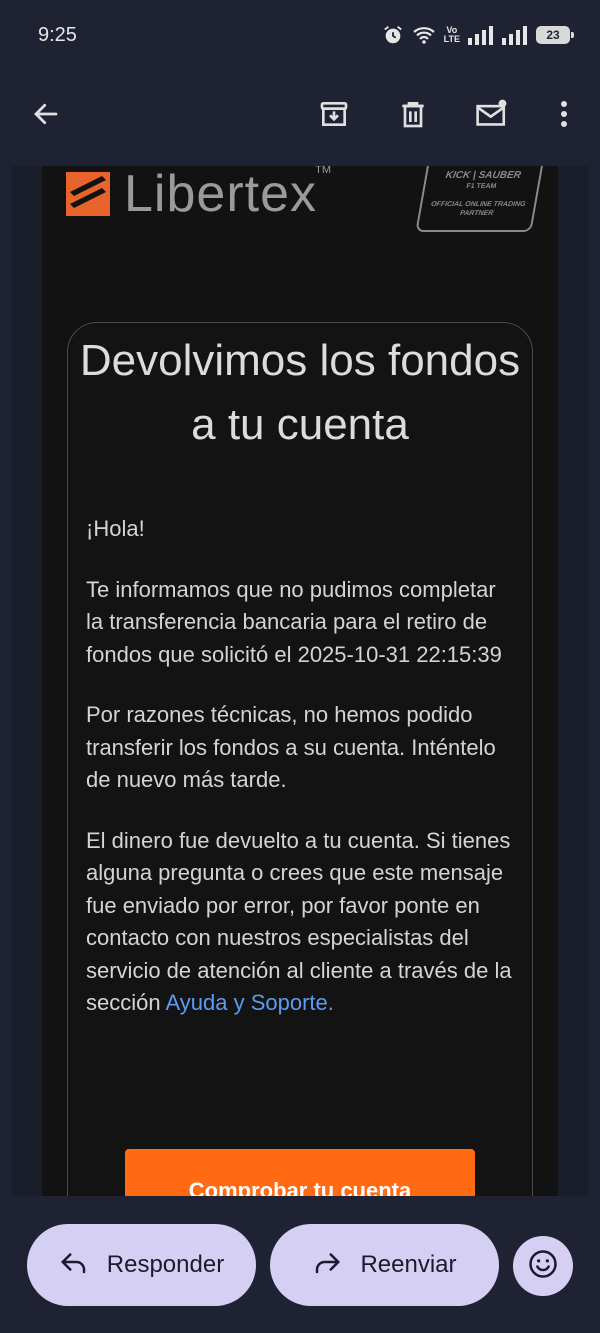 Image resolution: width=600 pixels, height=1333 pixels. What do you see at coordinates (555, 35) in the screenshot?
I see `battery-icon: 23` at bounding box center [555, 35].